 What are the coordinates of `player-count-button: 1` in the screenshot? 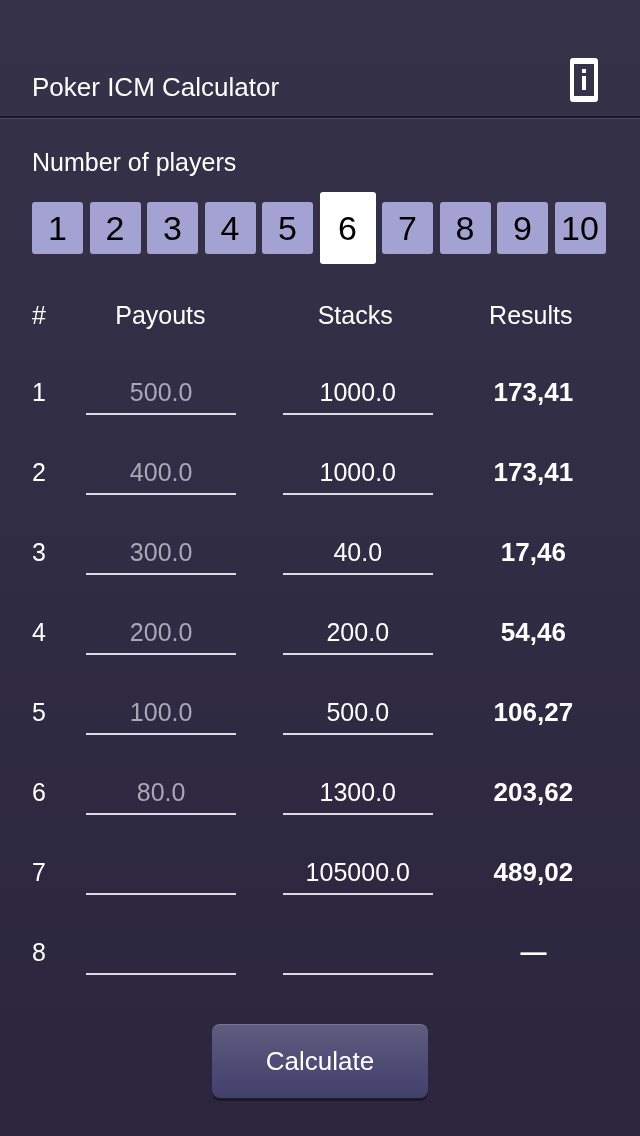 It's located at (57, 228).